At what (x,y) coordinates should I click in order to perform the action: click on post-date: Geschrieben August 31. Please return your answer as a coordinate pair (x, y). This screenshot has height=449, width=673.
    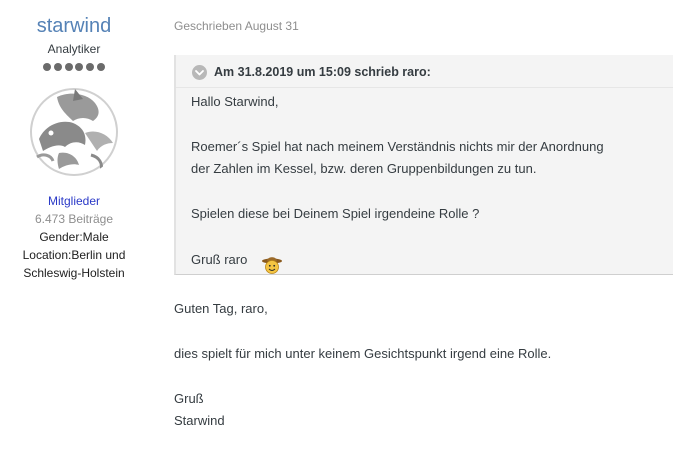
    Looking at the image, I should click on (236, 26).